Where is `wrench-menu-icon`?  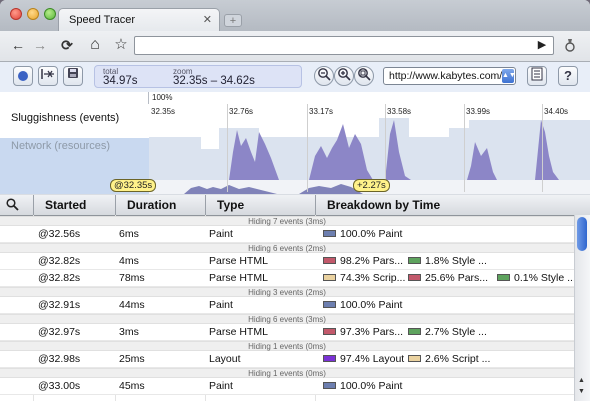
wrench-menu-icon is located at coordinates (570, 46).